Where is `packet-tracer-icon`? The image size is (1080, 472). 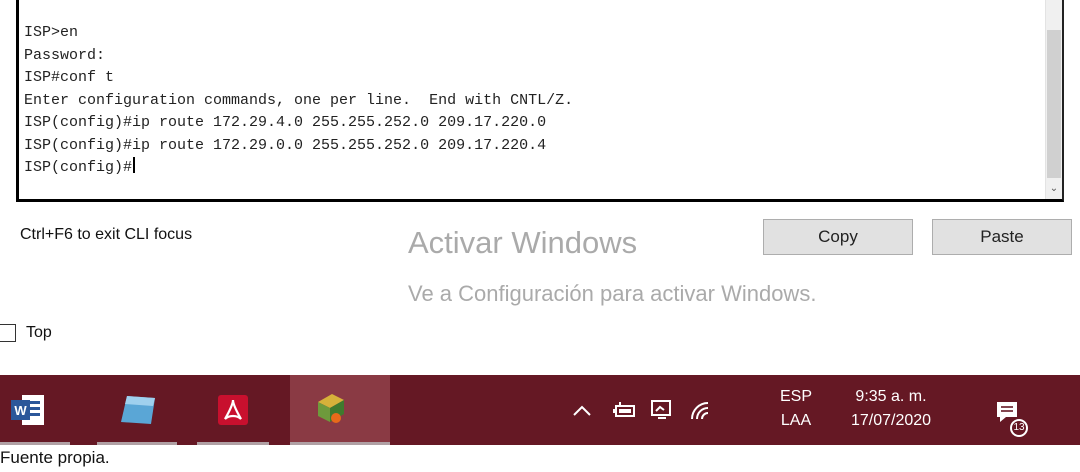
packet-tracer-icon is located at coordinates (331, 408).